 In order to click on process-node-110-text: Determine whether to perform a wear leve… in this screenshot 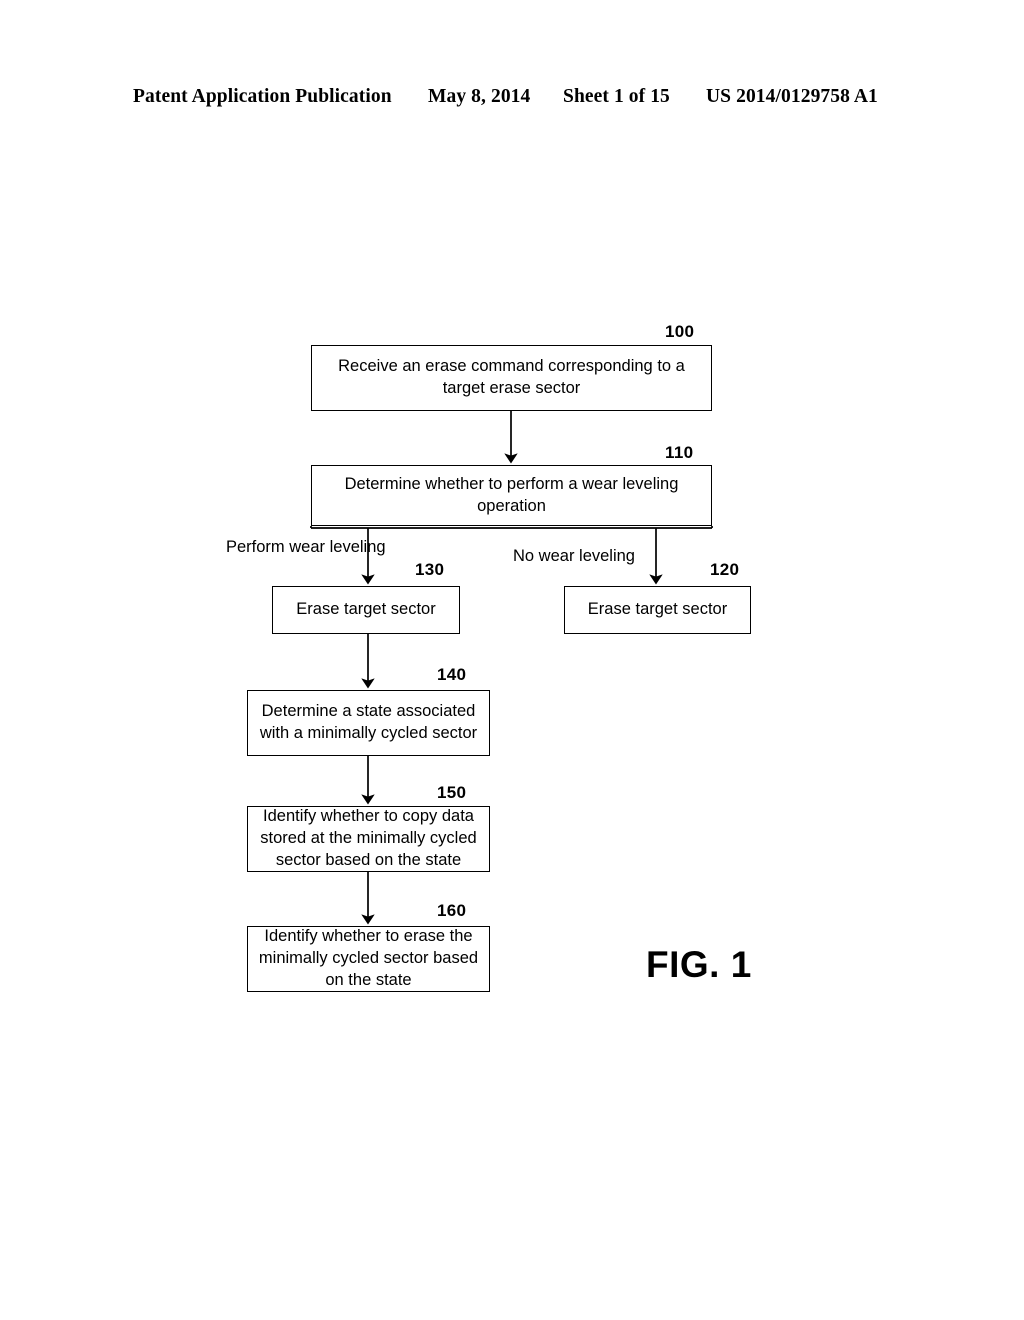, I will do `click(511, 494)`.